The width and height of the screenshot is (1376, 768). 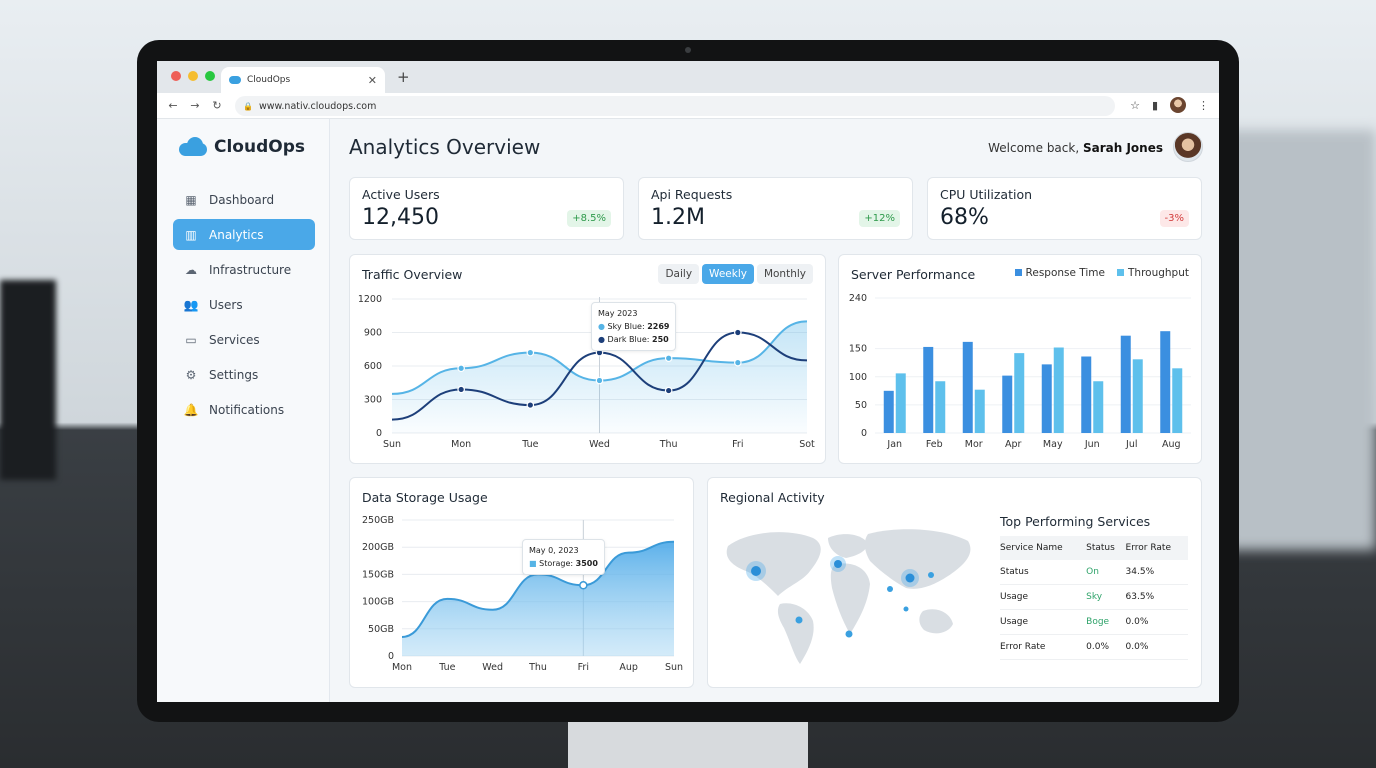 I want to click on sidebar-item-users: 👥 Users, so click(x=244, y=304).